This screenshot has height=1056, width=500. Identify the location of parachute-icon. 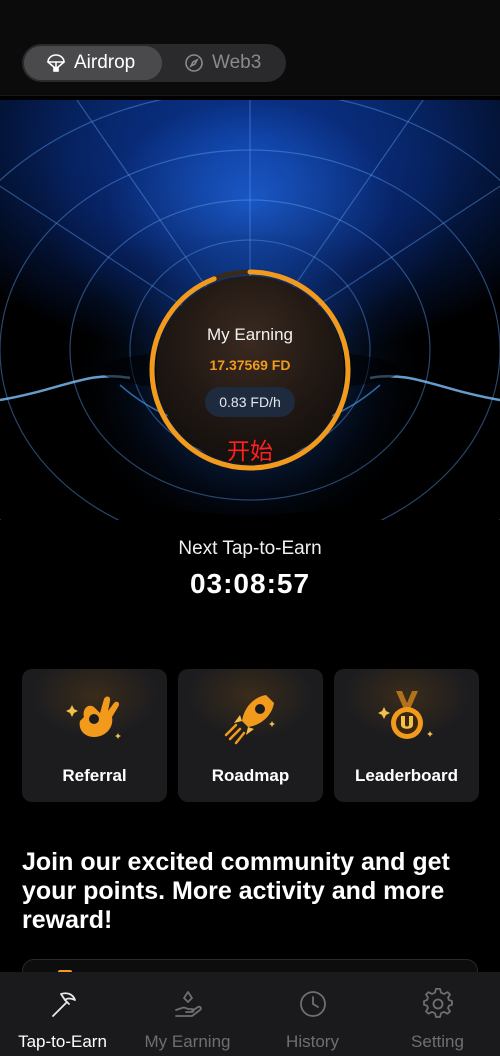
(56, 63).